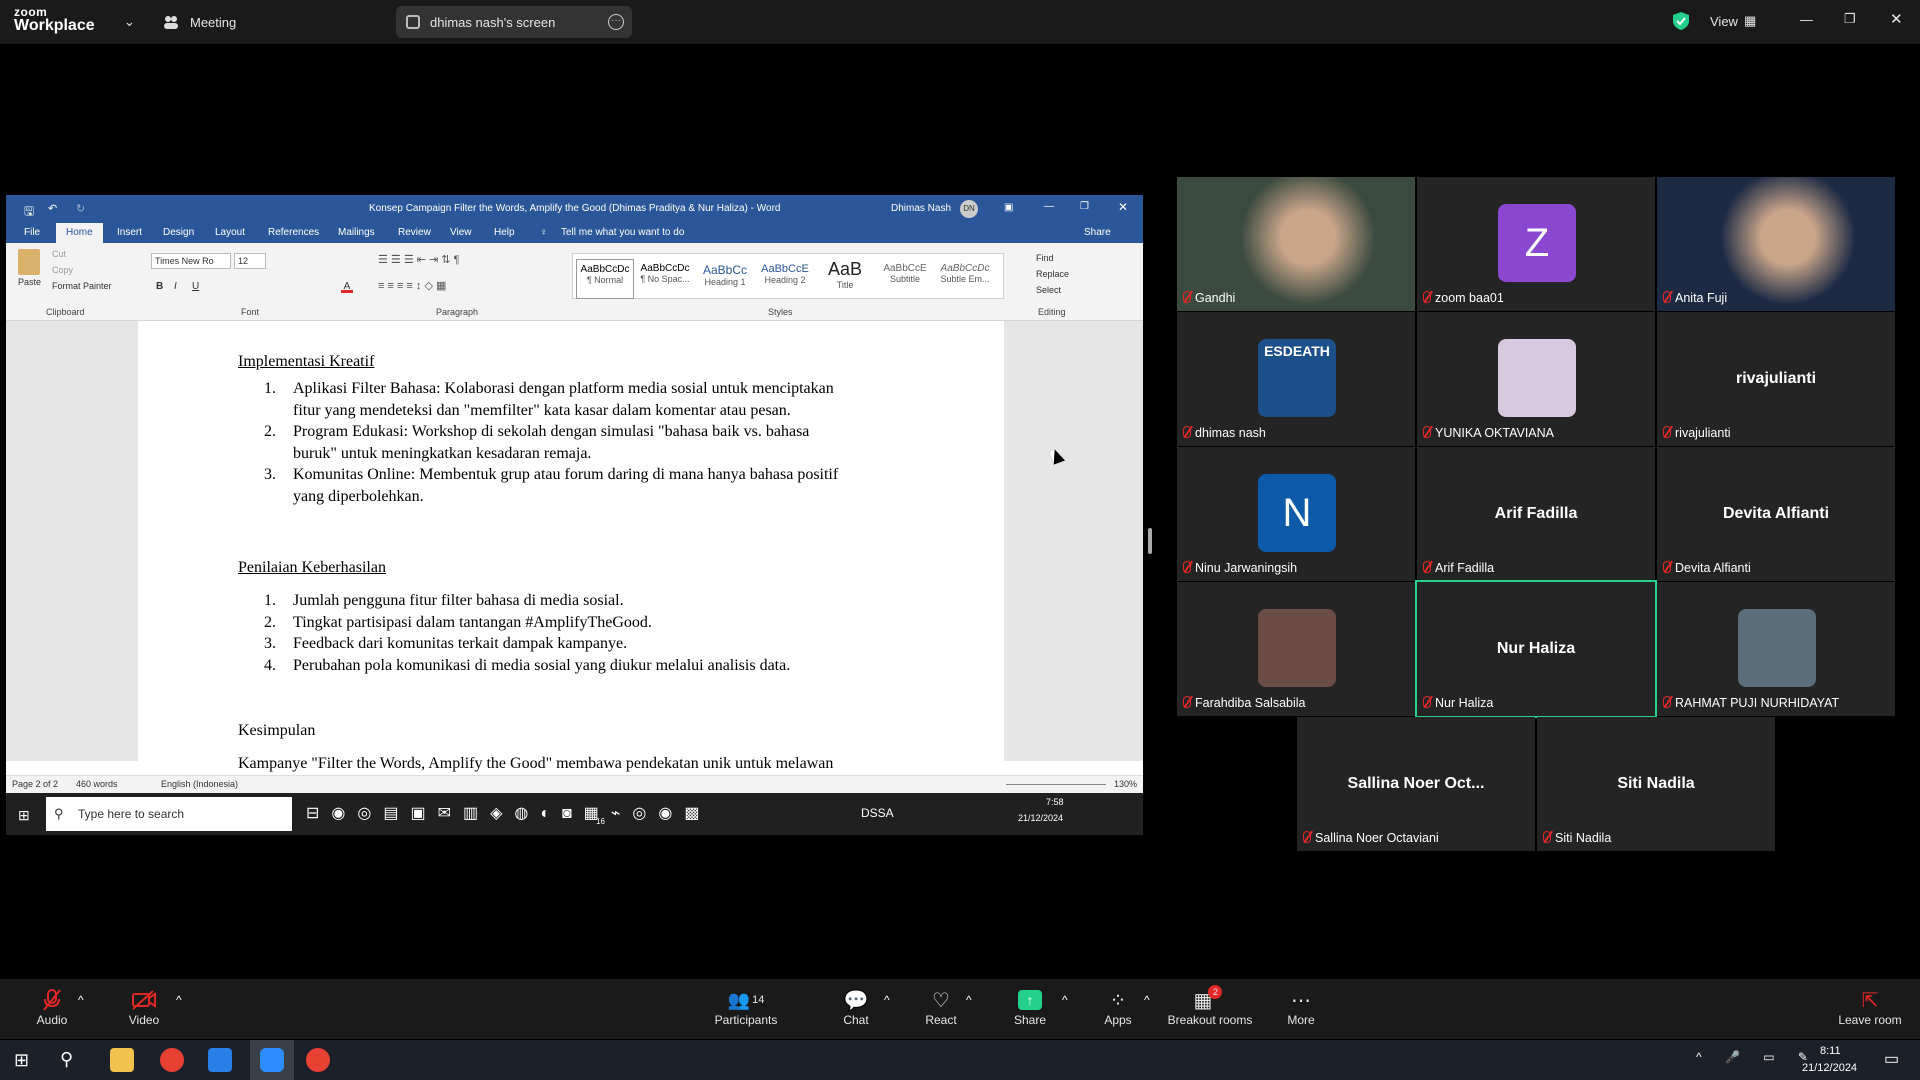 The height and width of the screenshot is (1080, 1920). What do you see at coordinates (504, 232) in the screenshot?
I see `tab-help: Help` at bounding box center [504, 232].